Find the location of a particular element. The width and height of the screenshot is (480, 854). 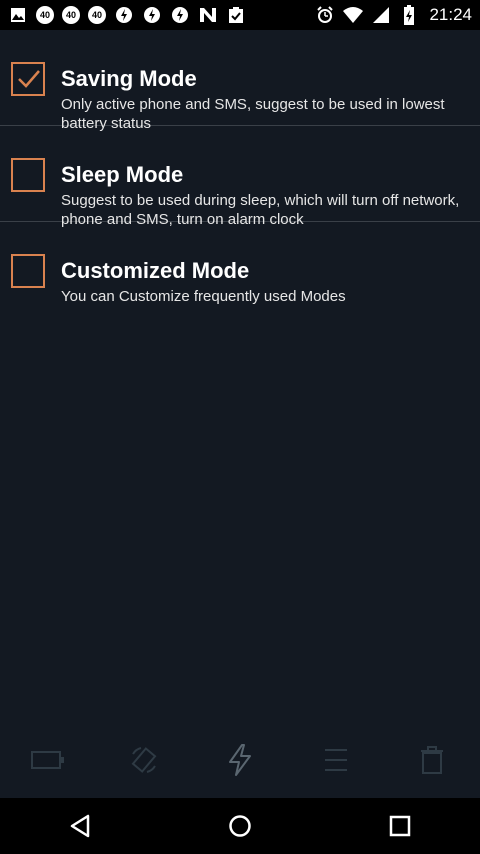

mode-description: You can Customize frequently used Modes is located at coordinates (203, 296).